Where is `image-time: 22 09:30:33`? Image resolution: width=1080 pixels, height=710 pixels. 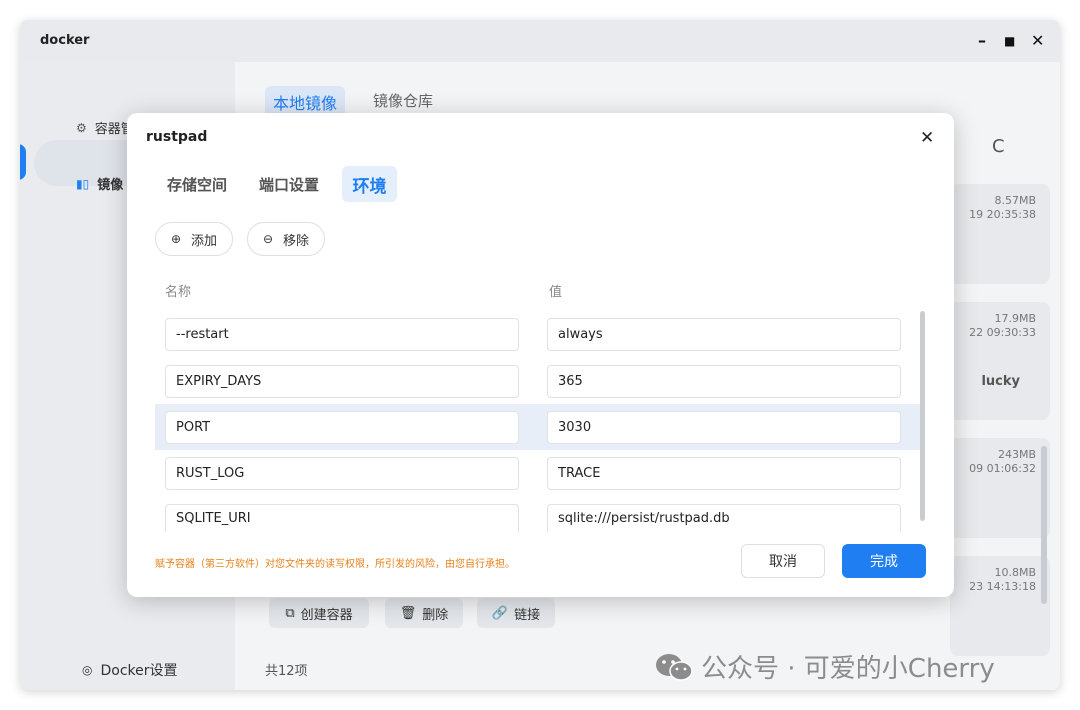
image-time: 22 09:30:33 is located at coordinates (1002, 332).